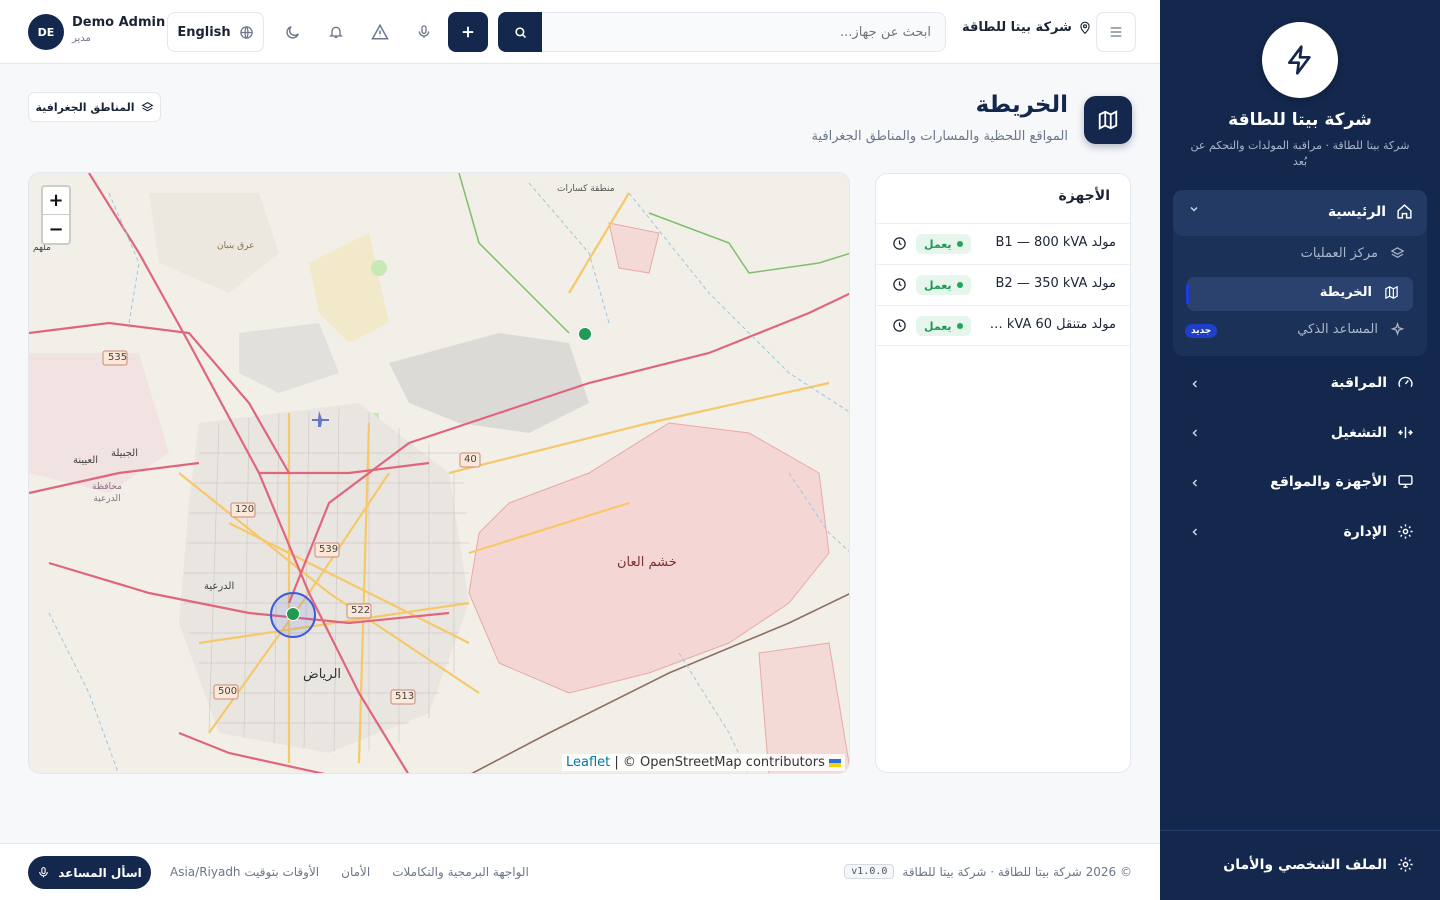 The image size is (1440, 900). I want to click on gear-icon, so click(1405, 864).